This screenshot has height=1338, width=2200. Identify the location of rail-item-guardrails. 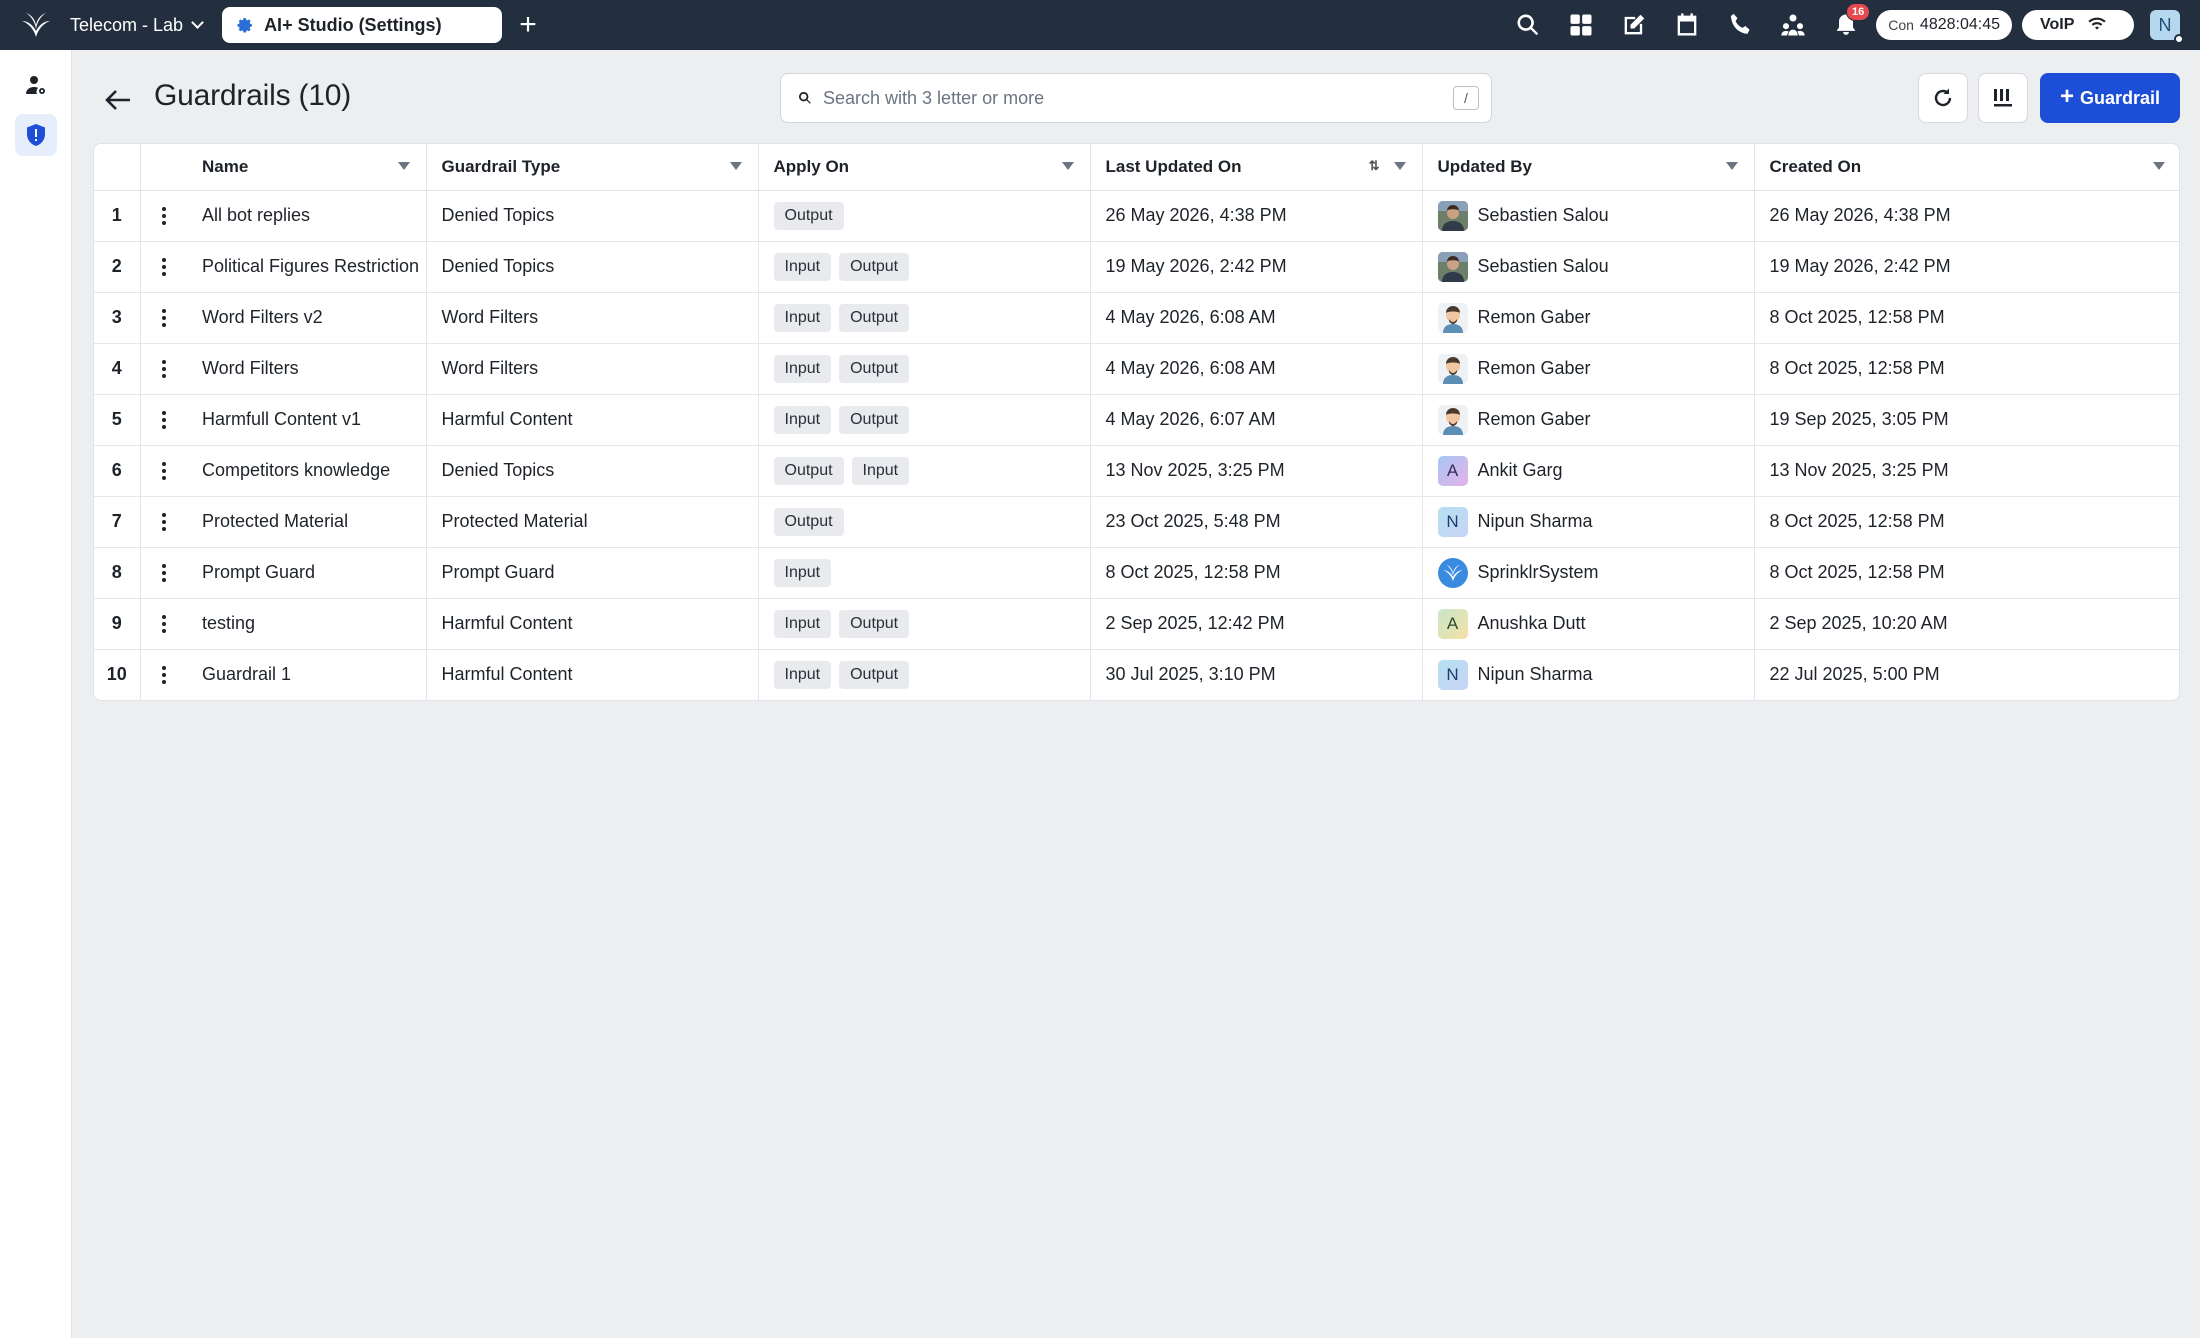
(36, 135).